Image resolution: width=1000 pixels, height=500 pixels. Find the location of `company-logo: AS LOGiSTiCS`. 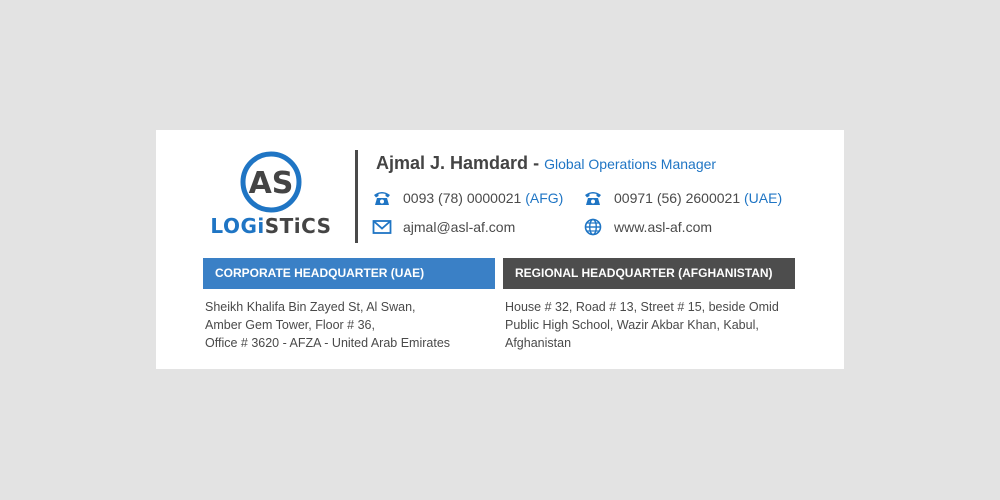

company-logo: AS LOGiSTiCS is located at coordinates (271, 195).